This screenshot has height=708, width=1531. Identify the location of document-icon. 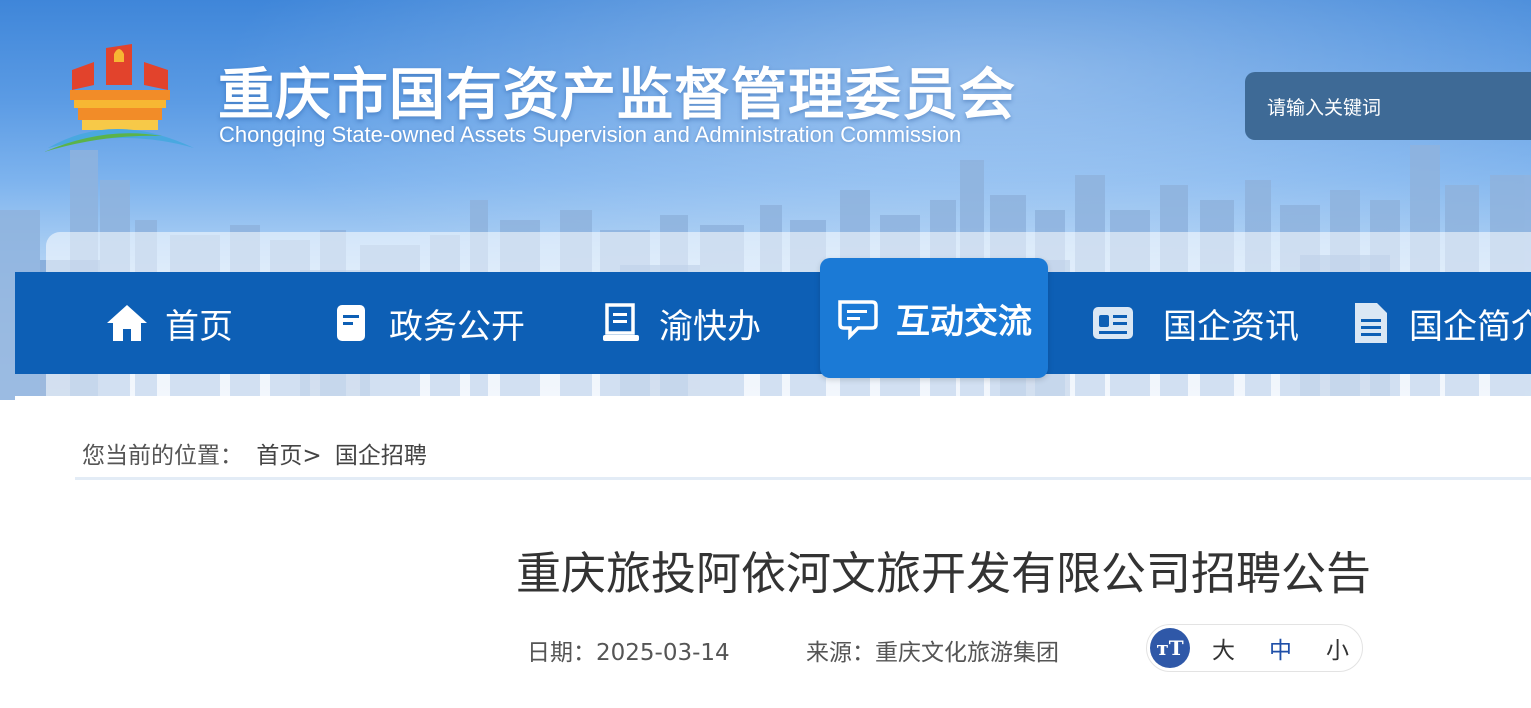
(351, 323).